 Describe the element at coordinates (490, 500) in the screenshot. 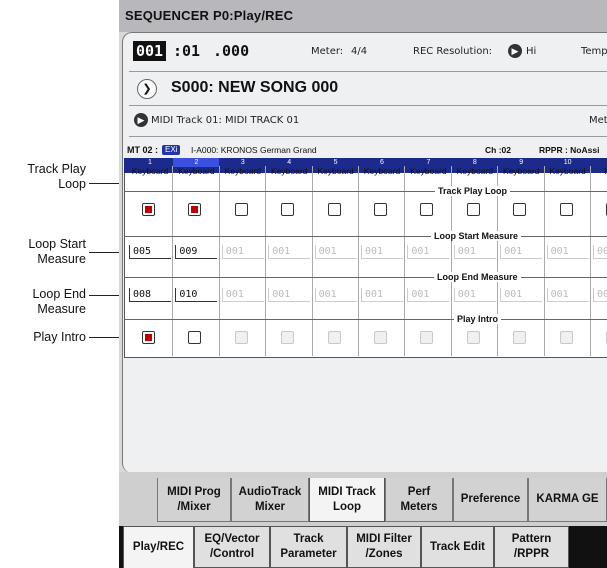

I see `tab-top-4: Preference` at that location.